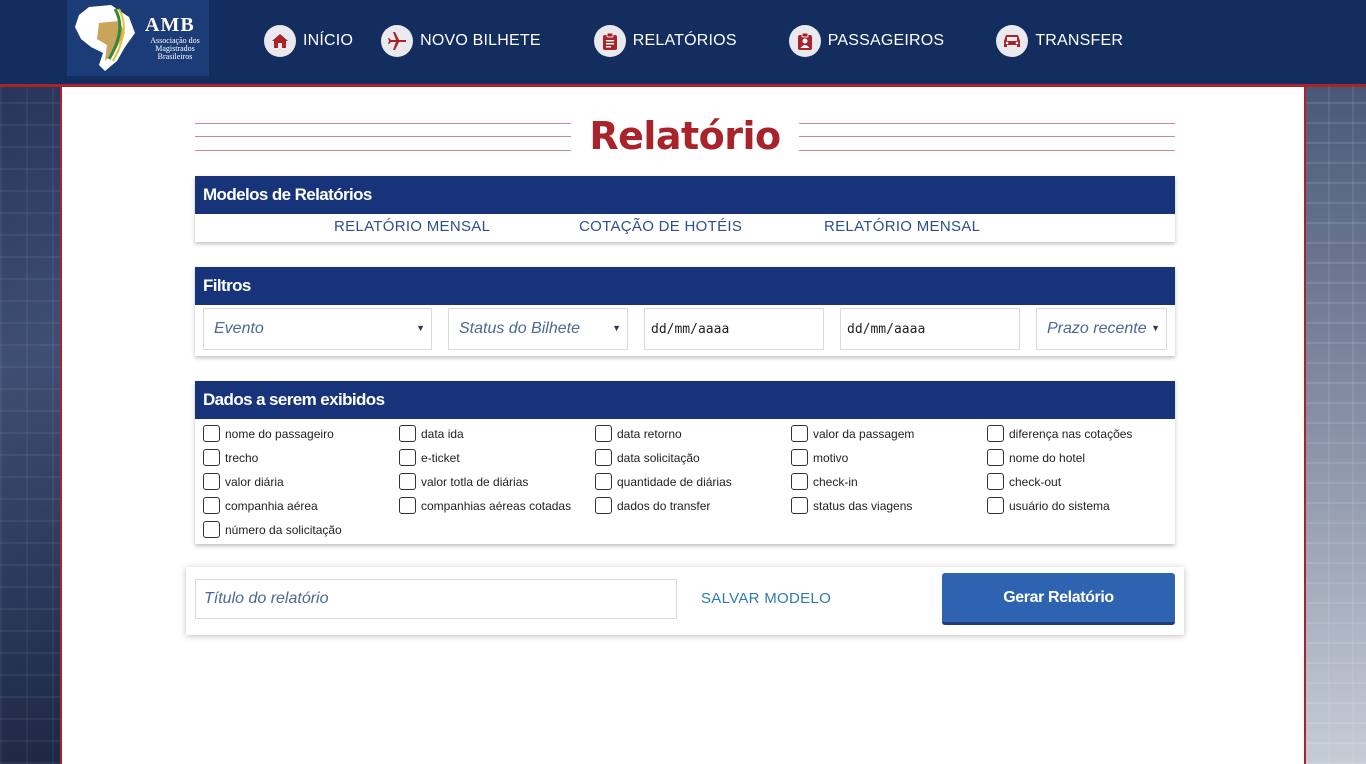  Describe the element at coordinates (685, 400) in the screenshot. I see `display-fields-heading: Dados a serem exibidos` at that location.